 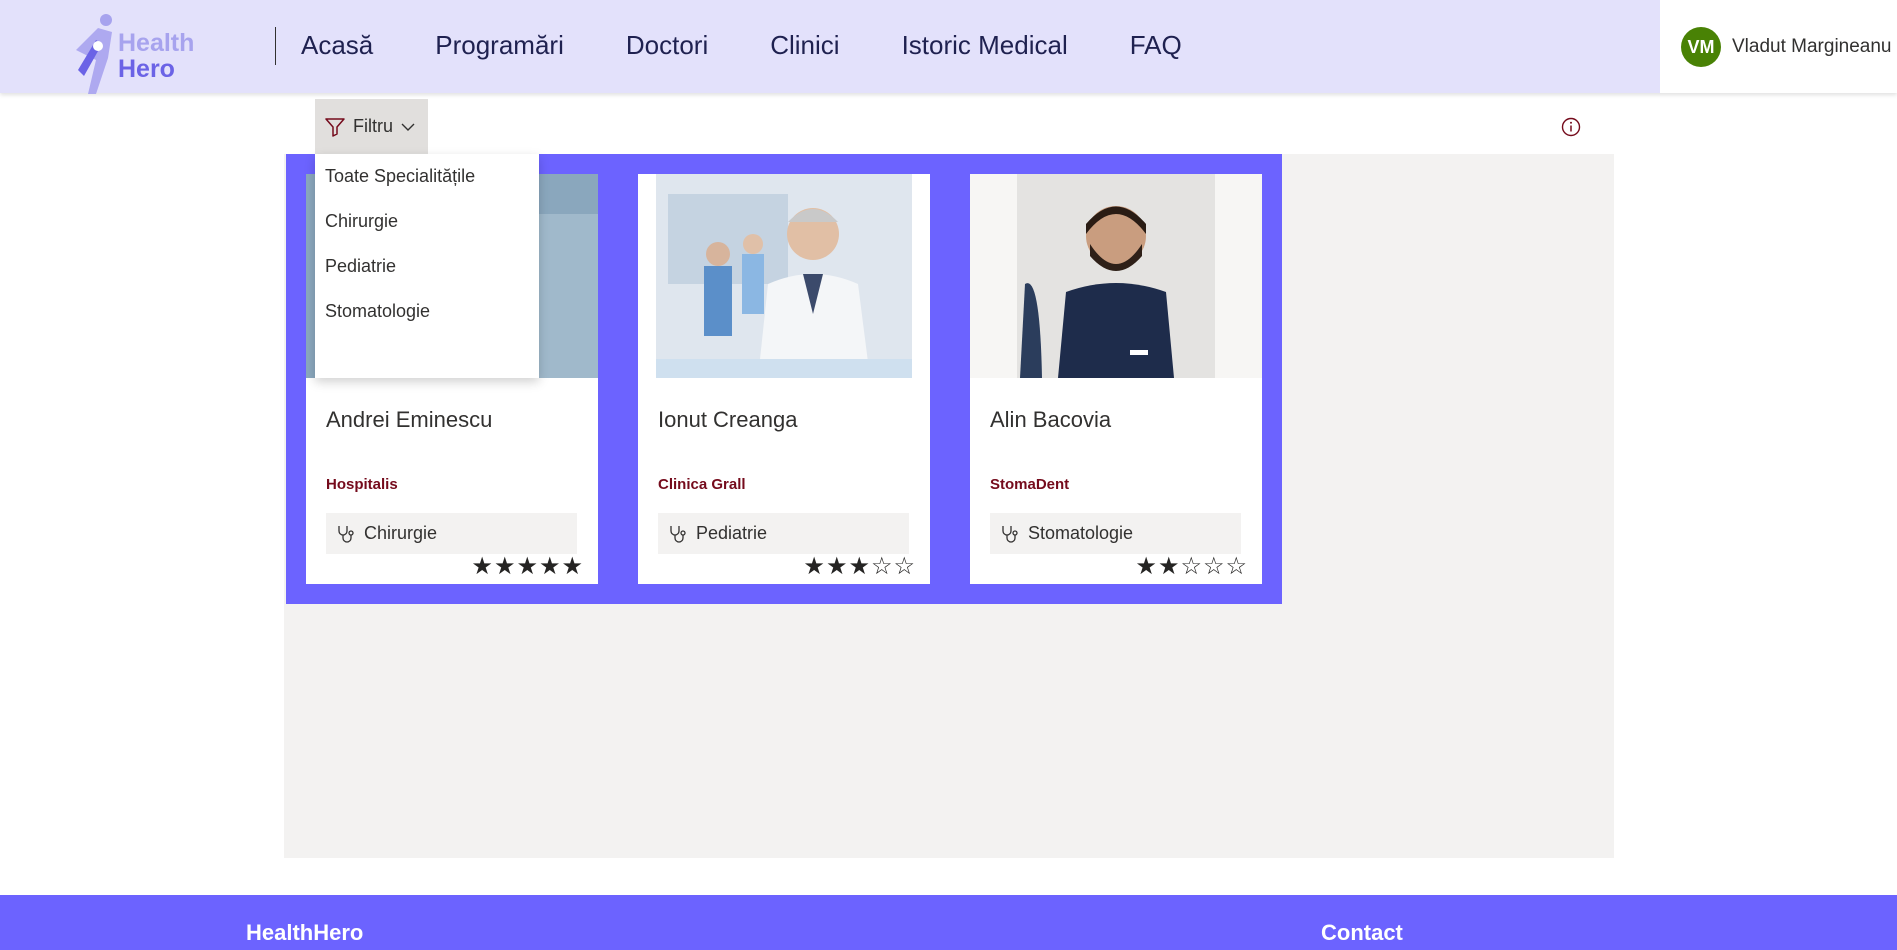 What do you see at coordinates (409, 420) in the screenshot?
I see `doctor-name: Andrei Eminescu` at bounding box center [409, 420].